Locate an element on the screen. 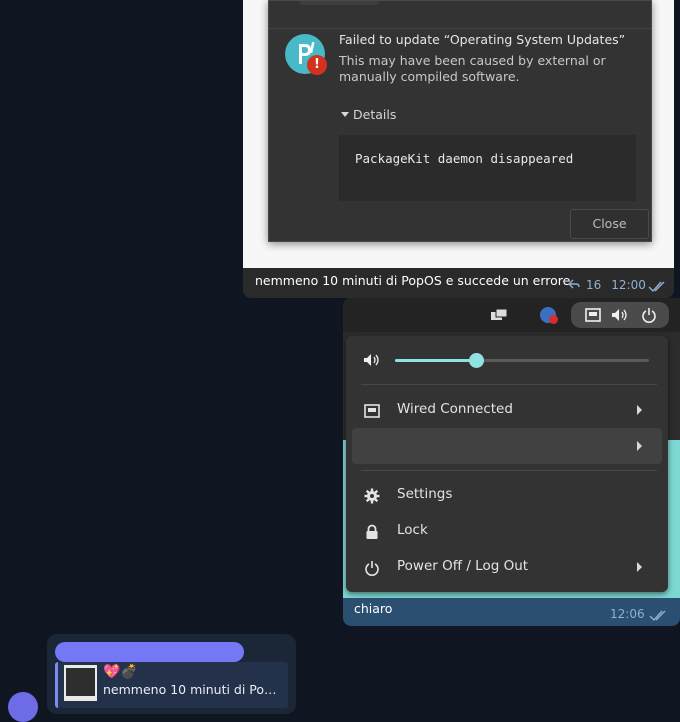 Image resolution: width=680 pixels, height=722 pixels. sender-name is located at coordinates (149, 652).